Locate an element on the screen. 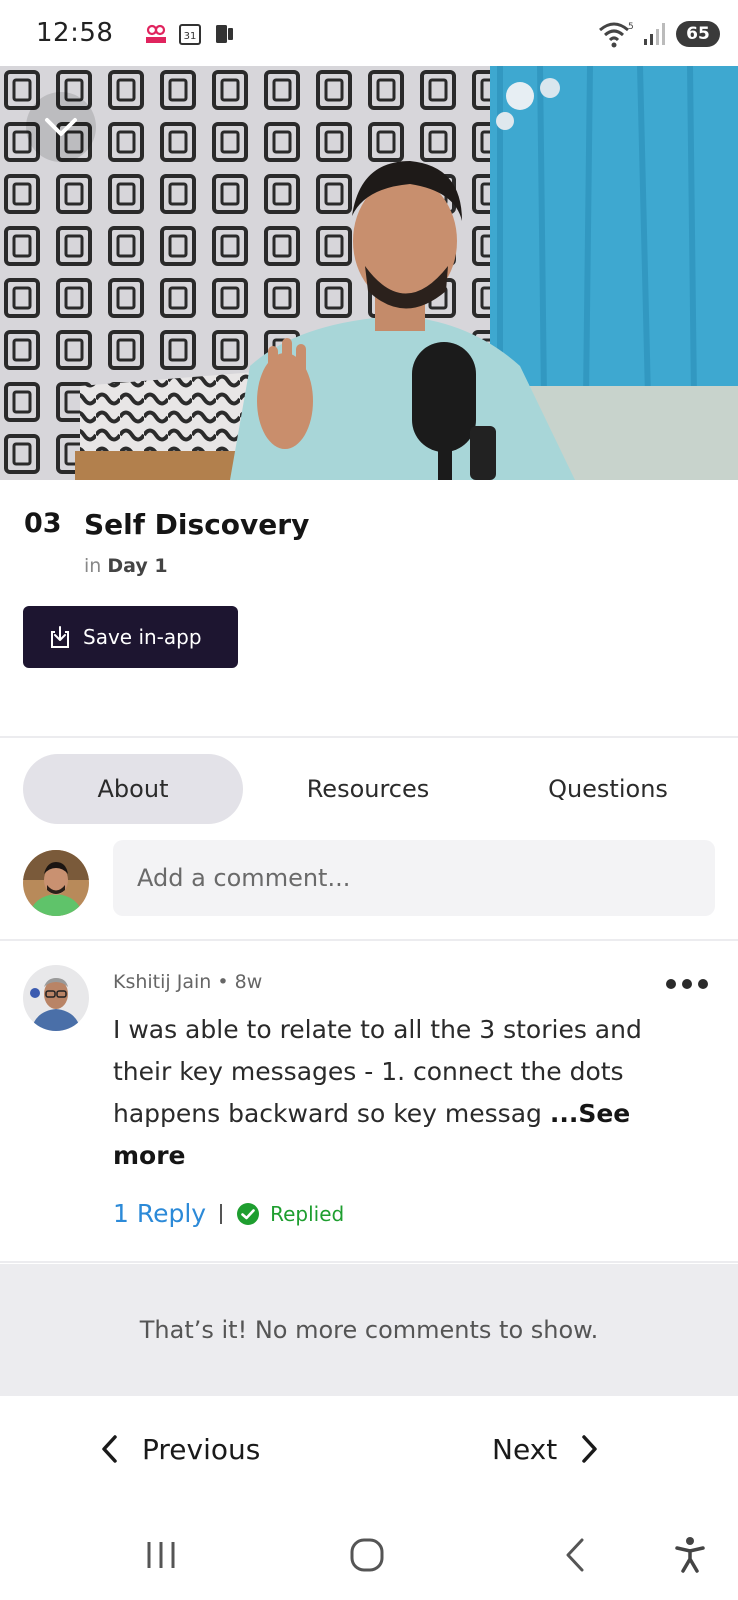 The height and width of the screenshot is (1600, 738). previous-button: Previous is located at coordinates (180, 1449).